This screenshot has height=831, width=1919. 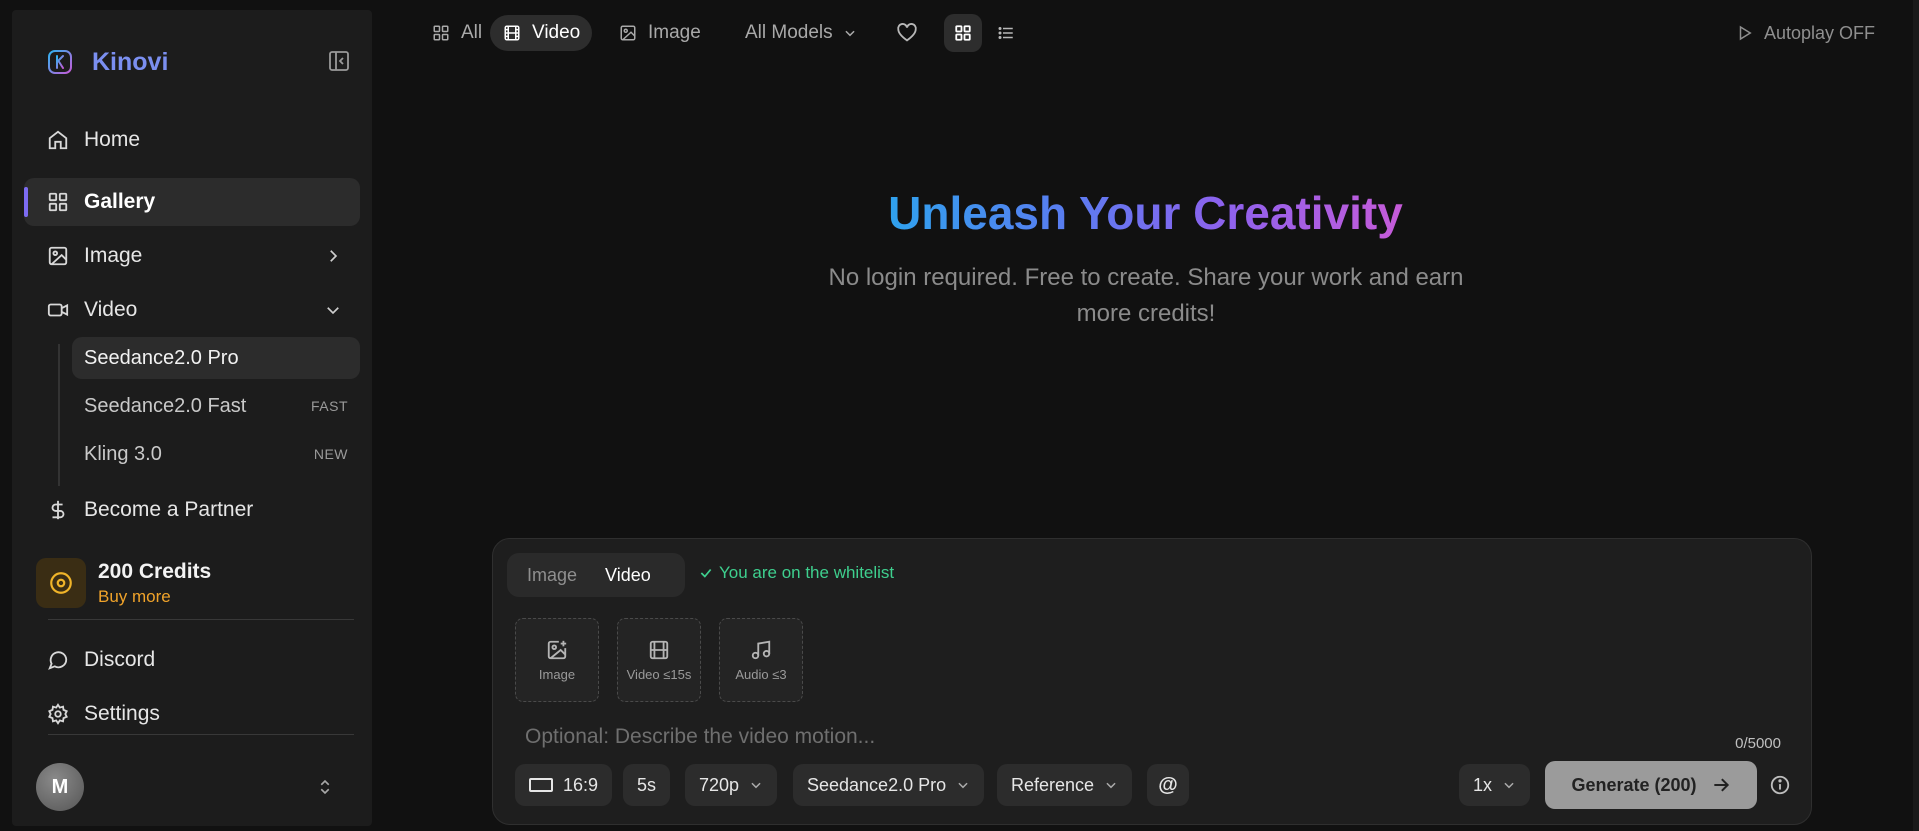 I want to click on generate-button: Generate (200), so click(x=1651, y=785).